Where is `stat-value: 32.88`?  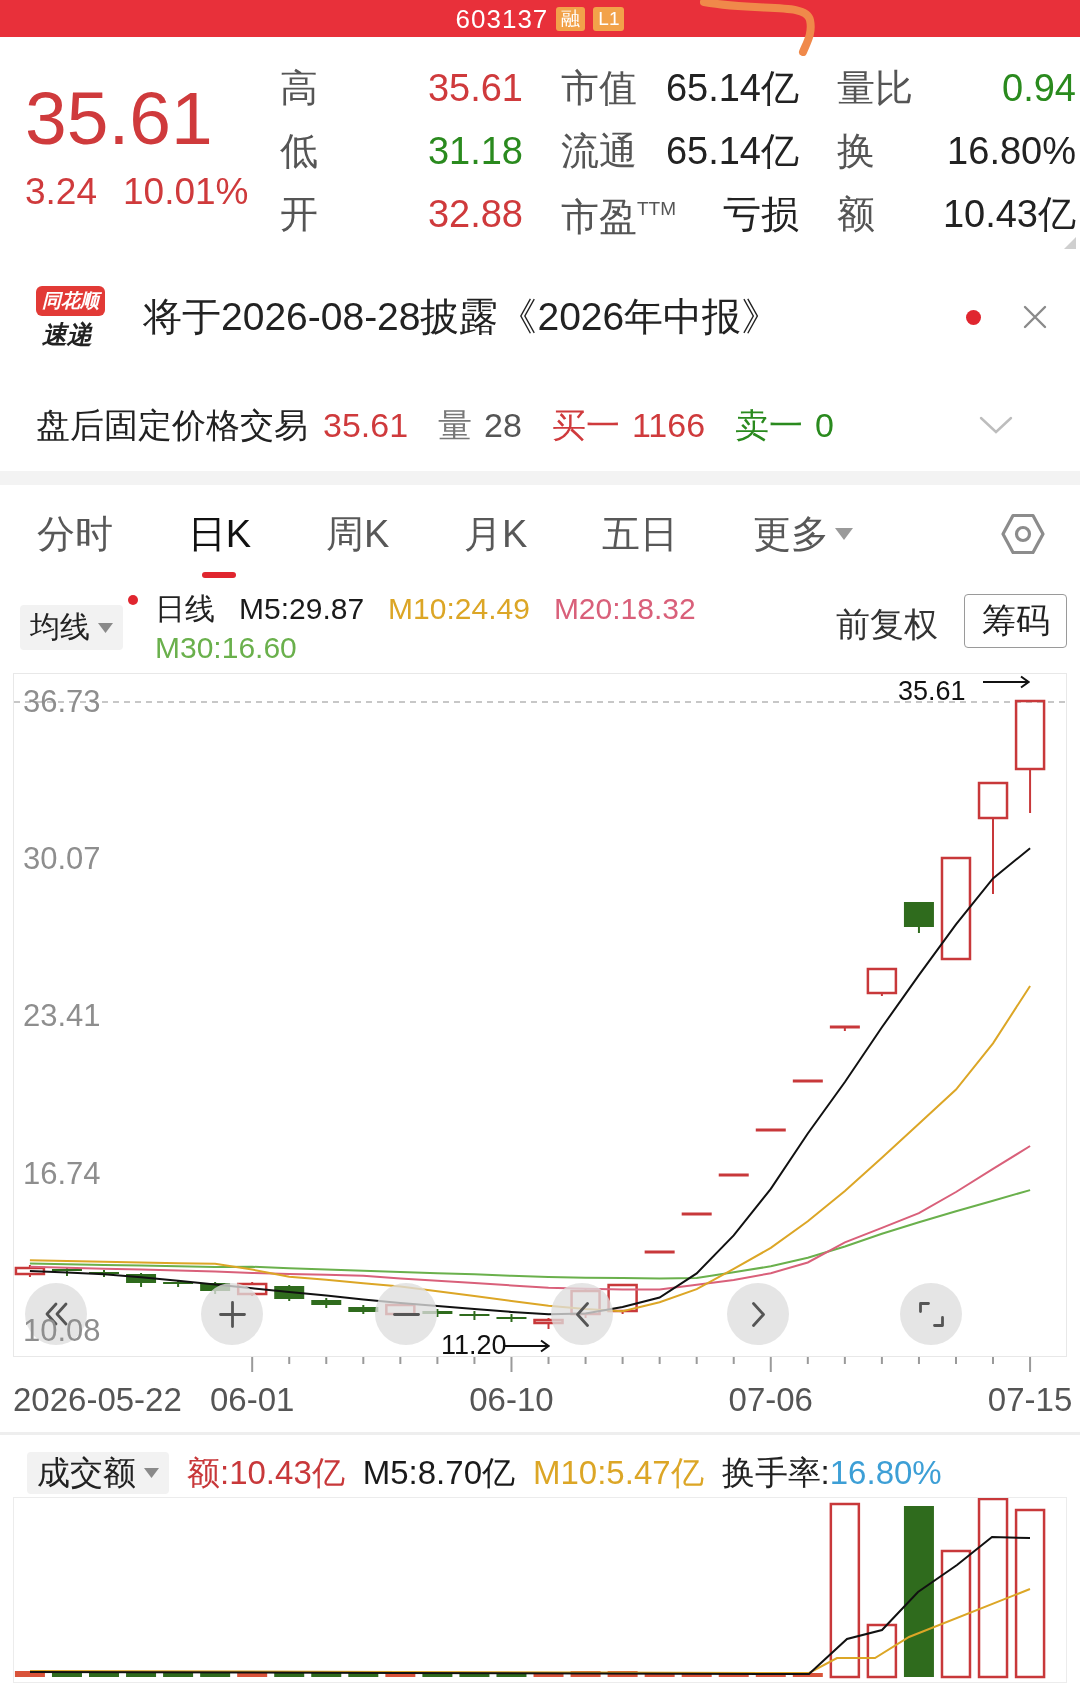
stat-value: 32.88 is located at coordinates (475, 213).